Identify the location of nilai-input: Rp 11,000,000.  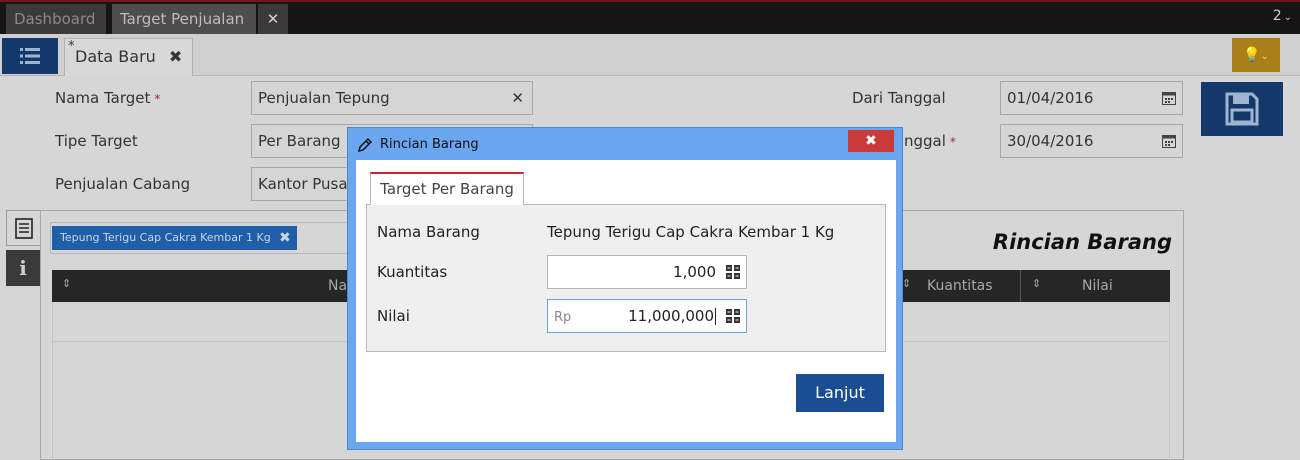
(647, 316).